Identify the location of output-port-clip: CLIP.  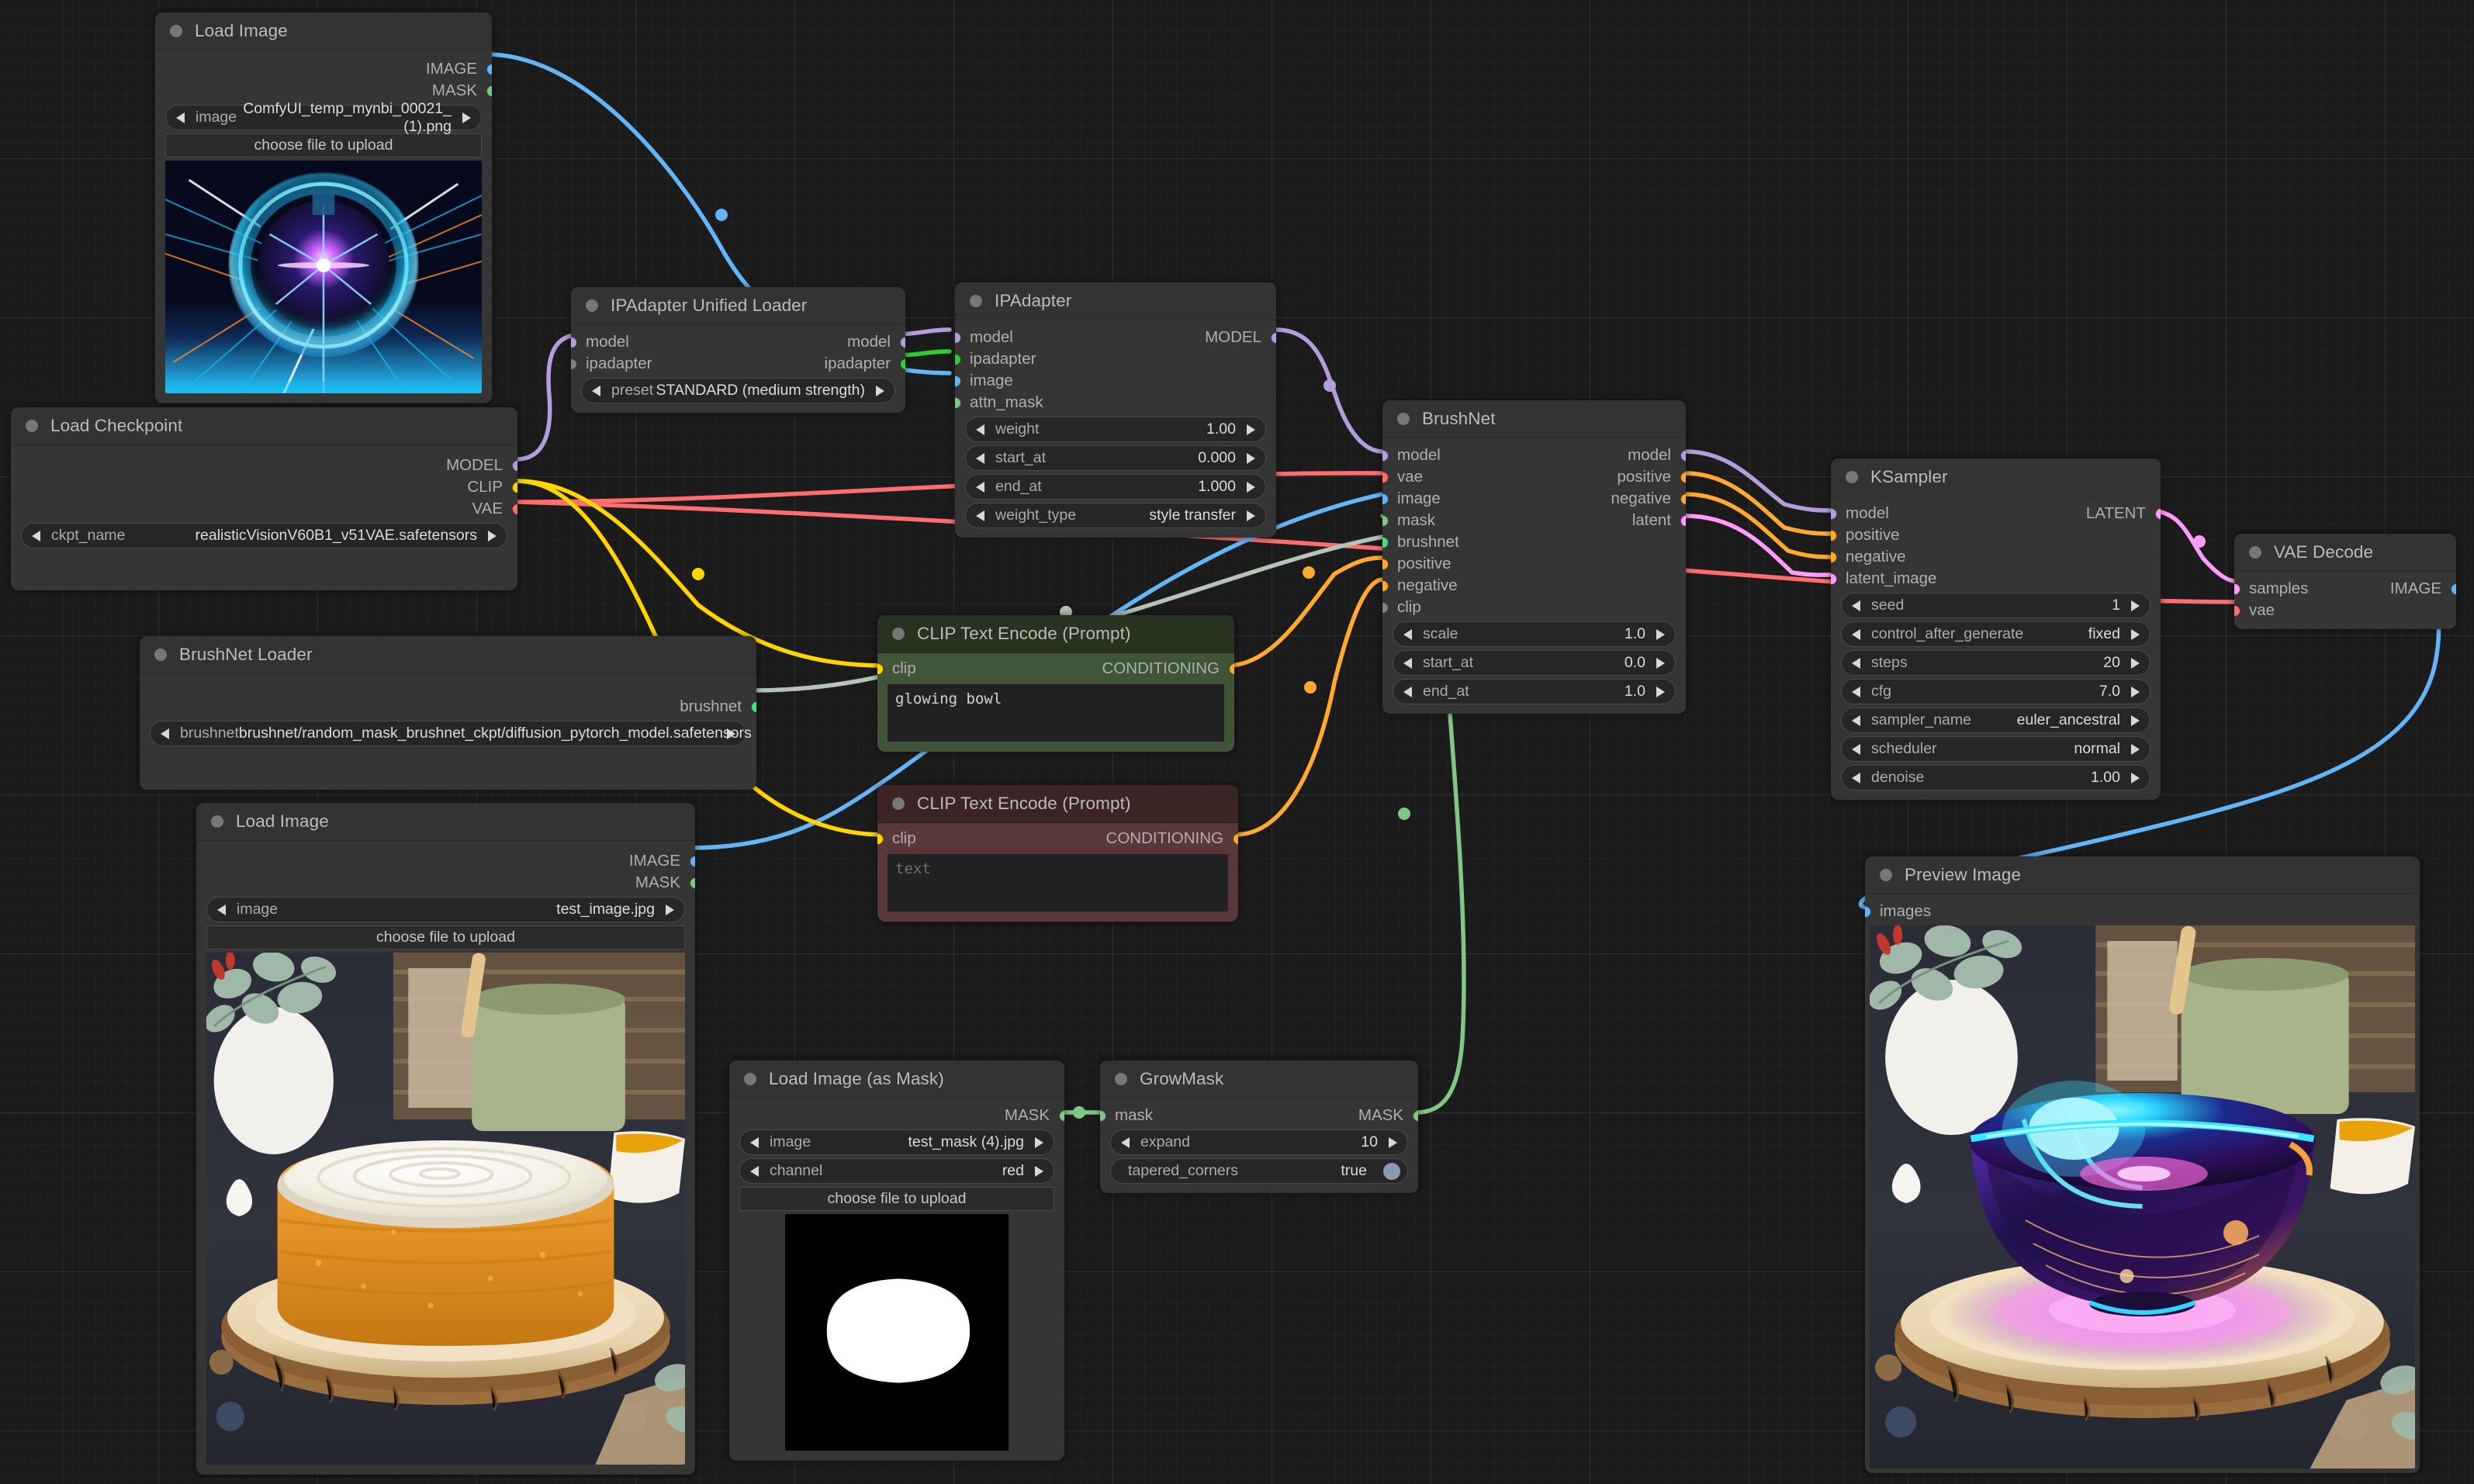
(264, 487).